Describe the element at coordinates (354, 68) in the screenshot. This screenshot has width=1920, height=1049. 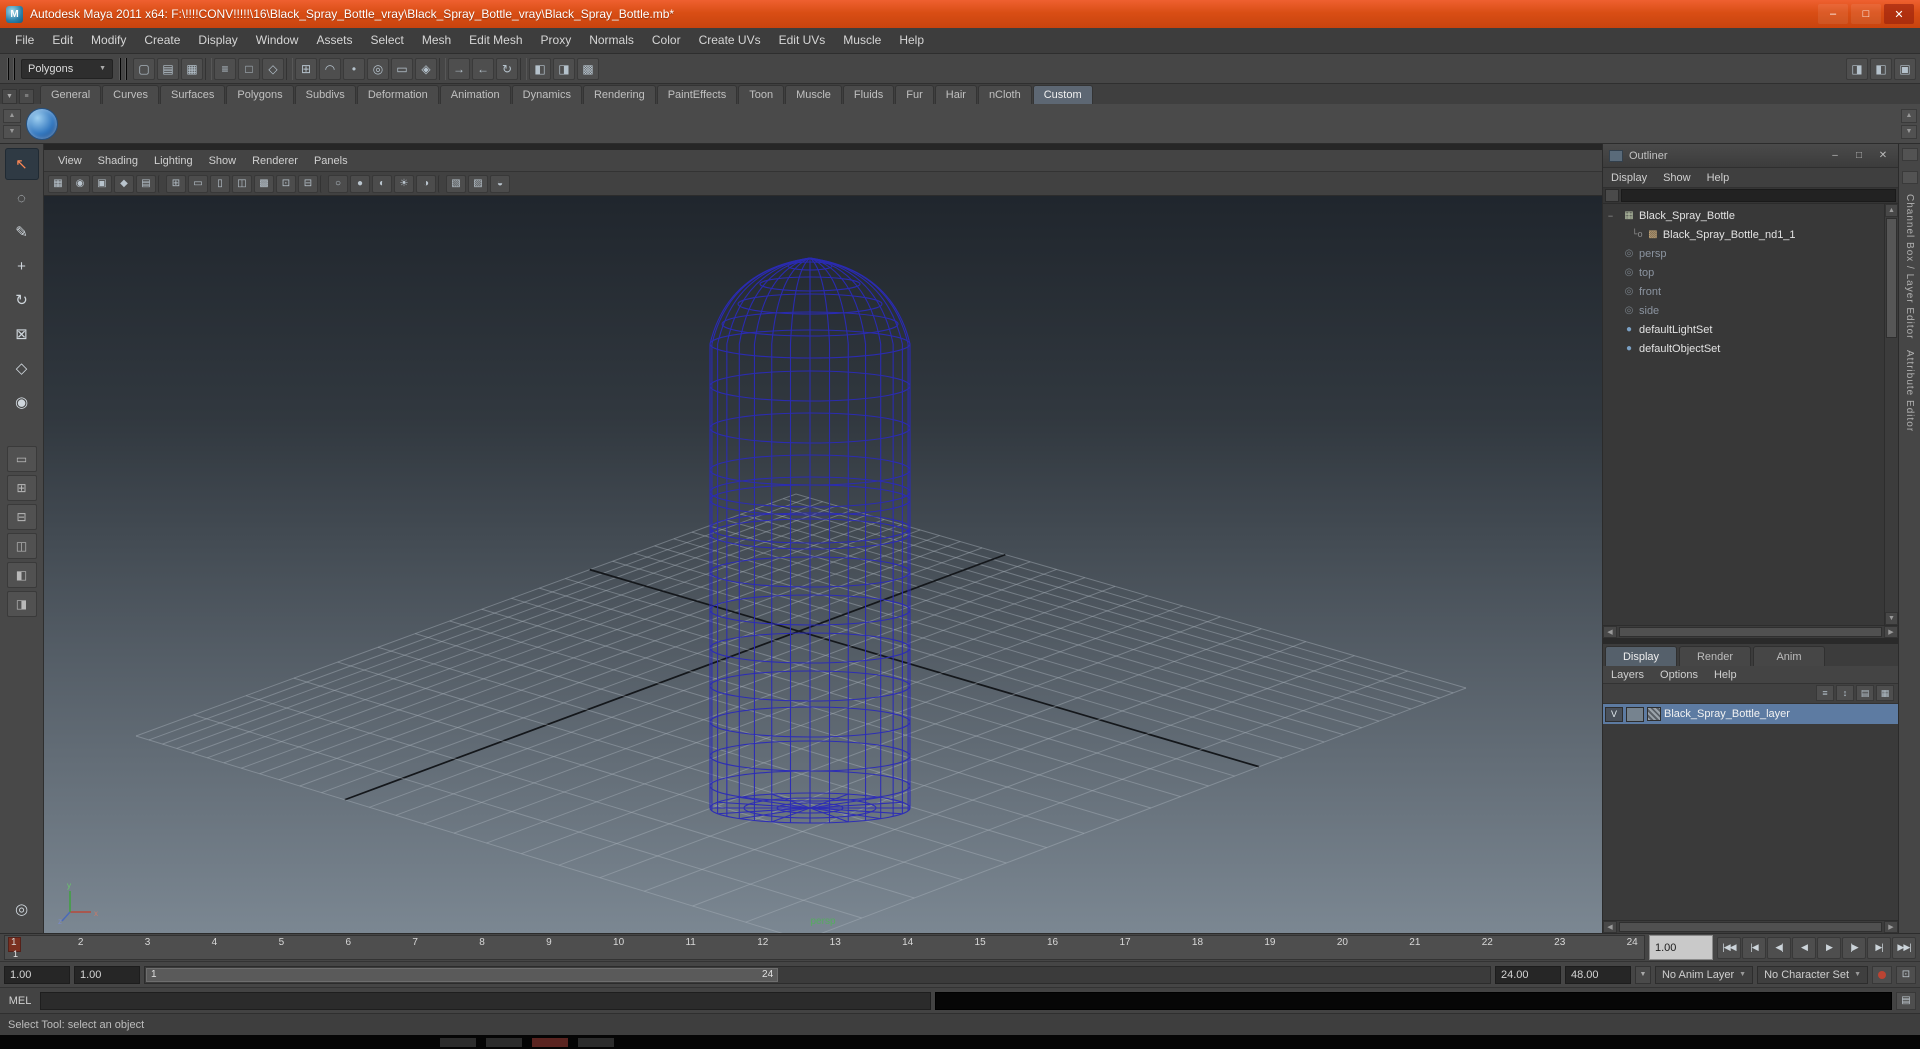
I see `snap-to-points-icon: •` at that location.